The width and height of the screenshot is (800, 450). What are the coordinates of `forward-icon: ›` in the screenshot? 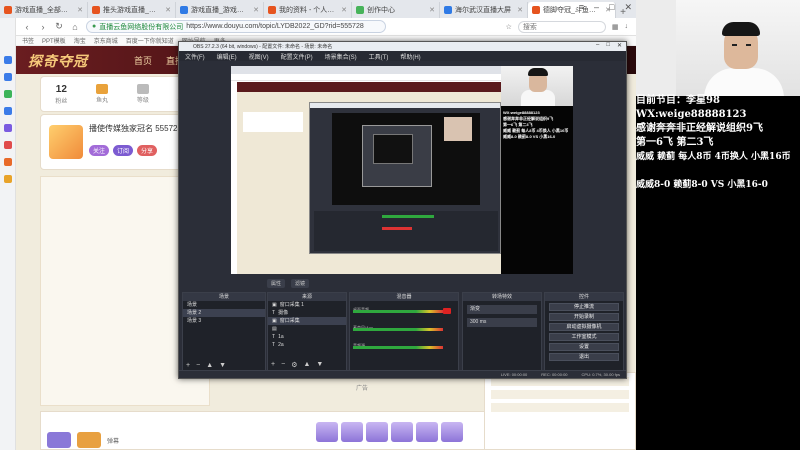 It's located at (43, 27).